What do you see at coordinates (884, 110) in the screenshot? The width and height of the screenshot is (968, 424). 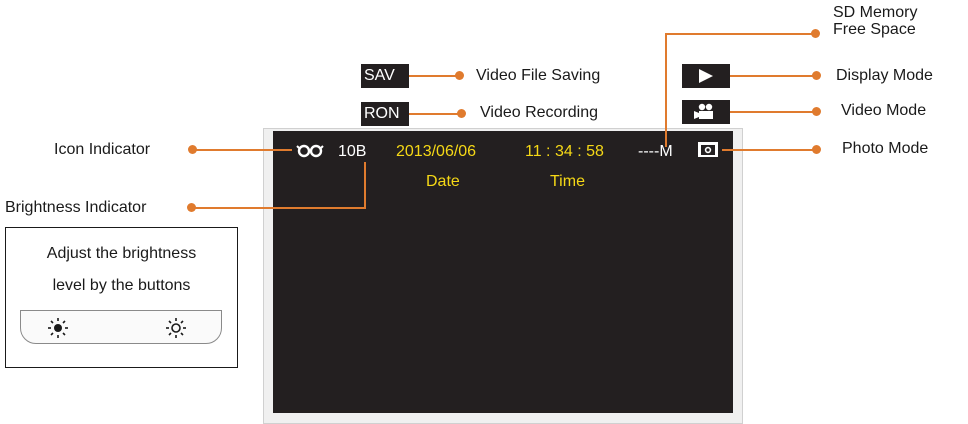 I see `label-video-mode: Video Mode` at bounding box center [884, 110].